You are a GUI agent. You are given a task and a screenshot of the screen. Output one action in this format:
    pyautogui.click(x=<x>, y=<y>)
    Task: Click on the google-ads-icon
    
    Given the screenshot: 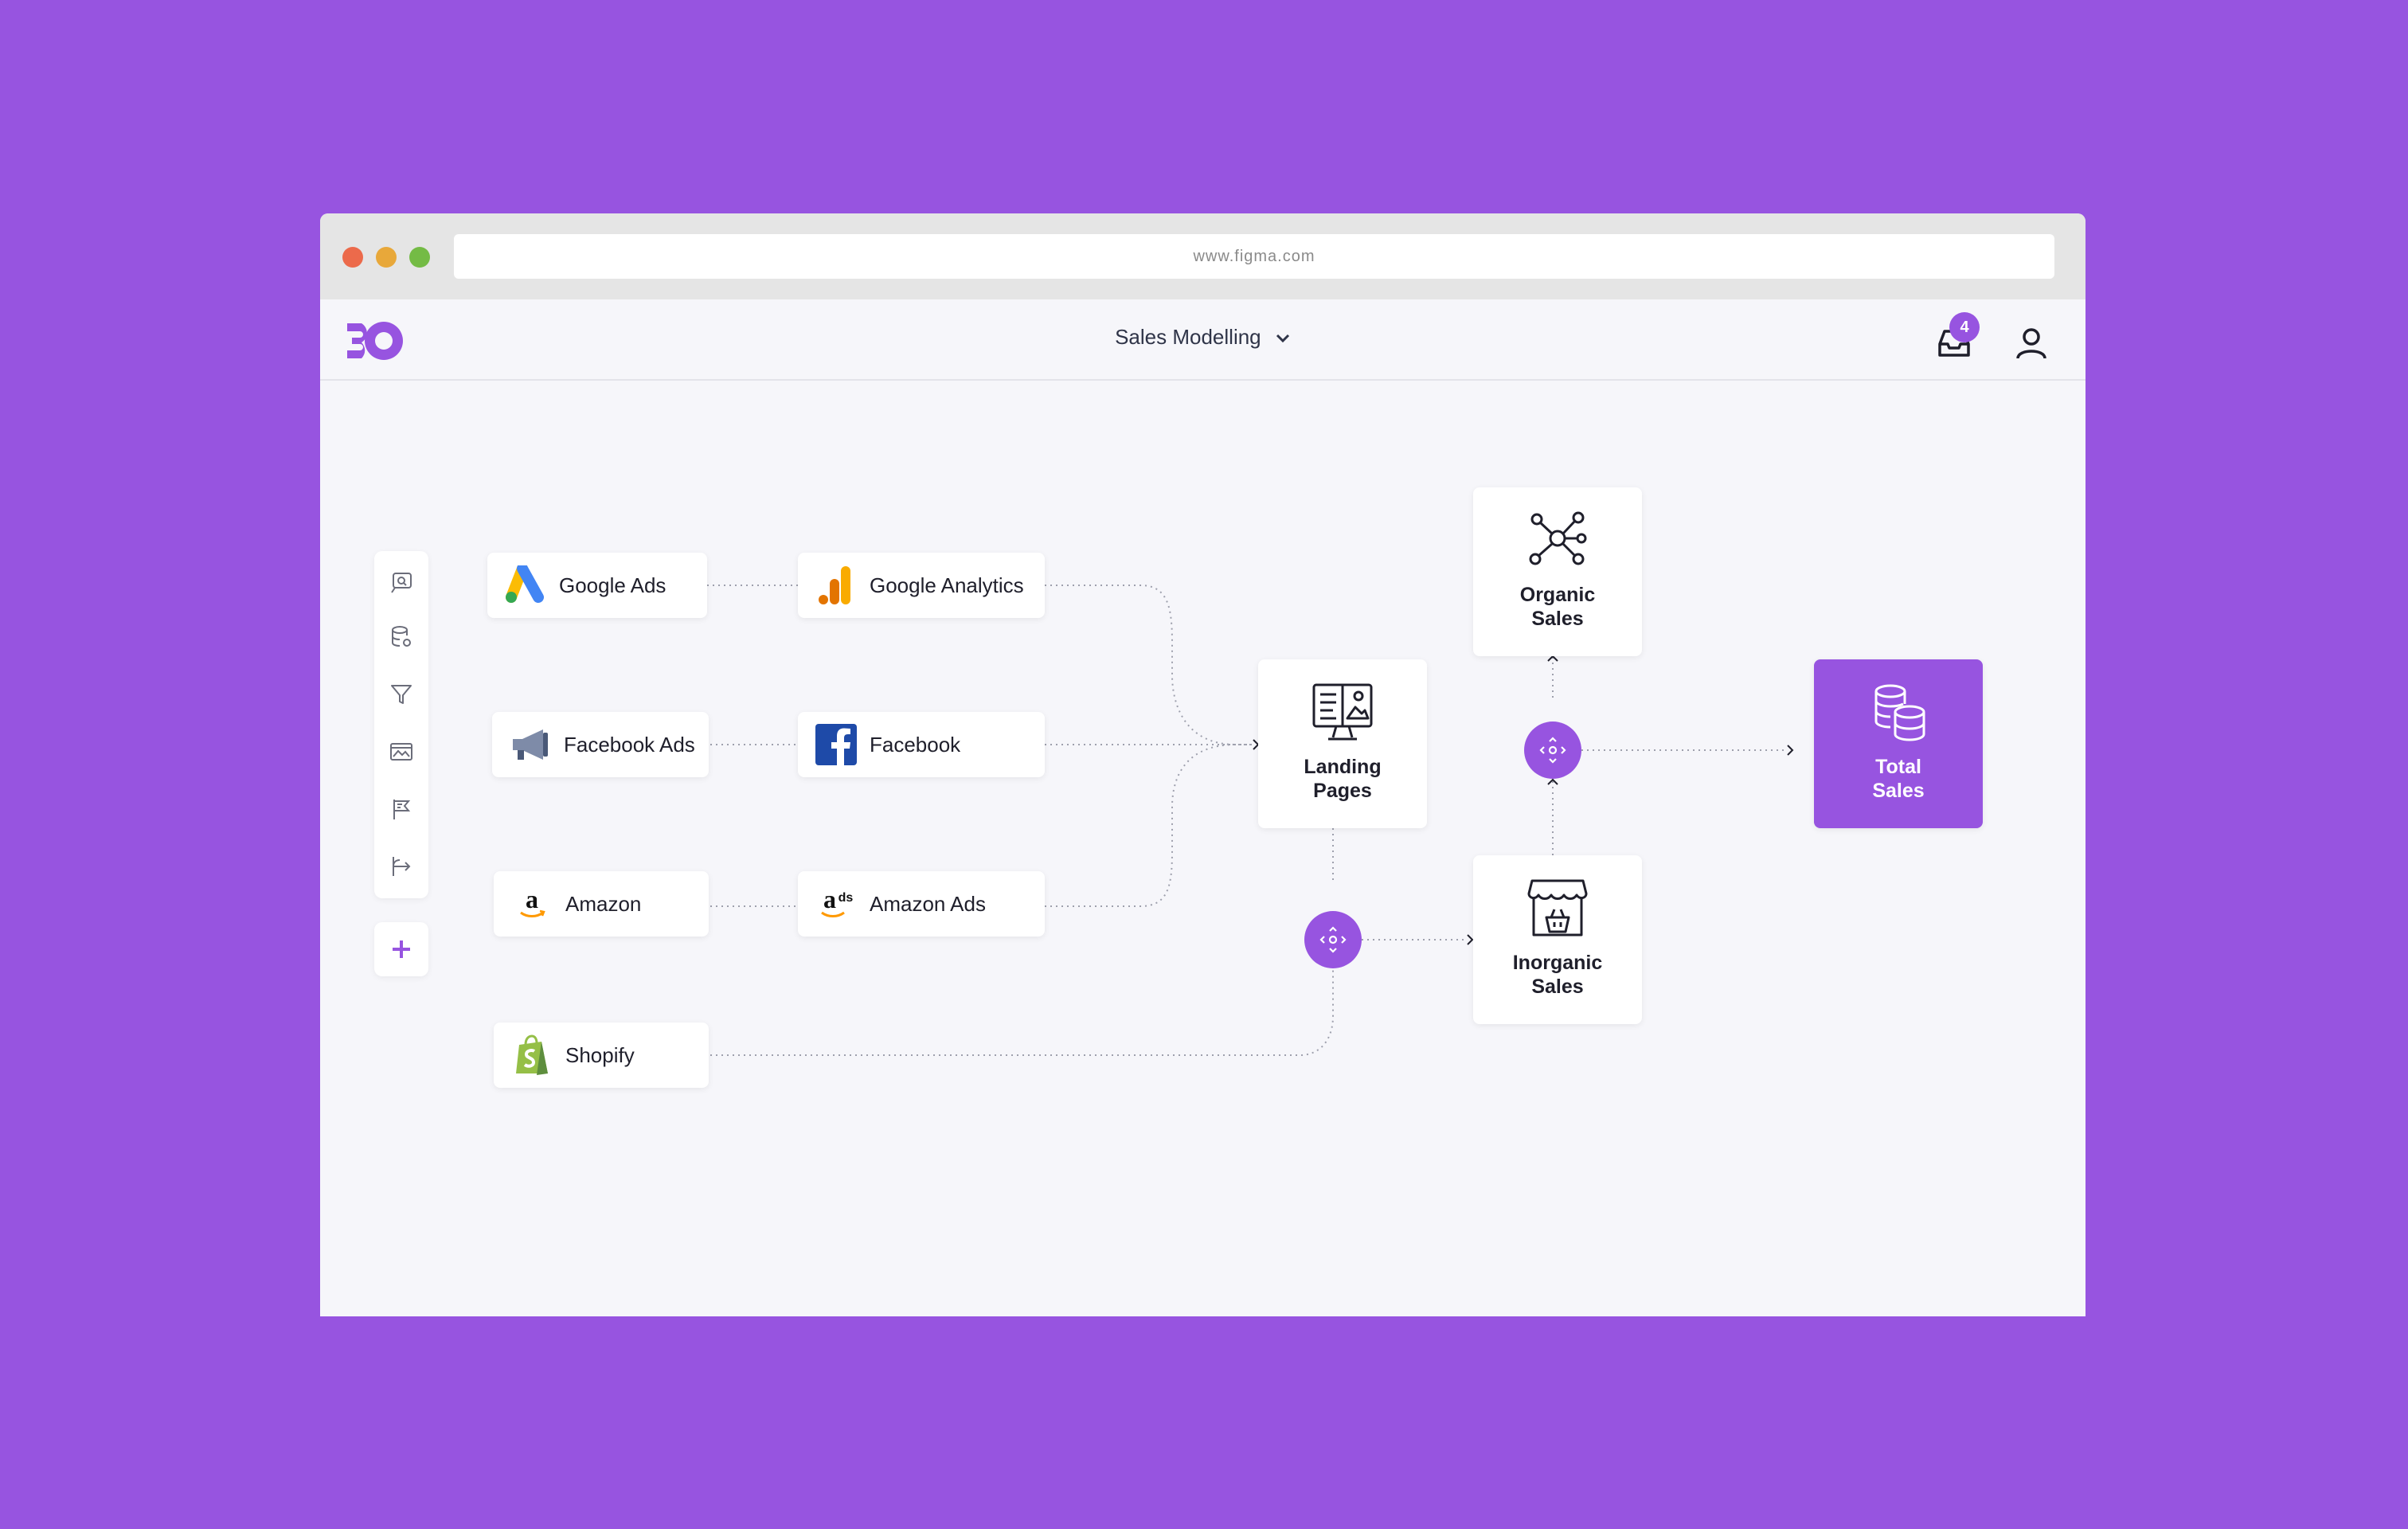 What is the action you would take?
    pyautogui.click(x=525, y=584)
    